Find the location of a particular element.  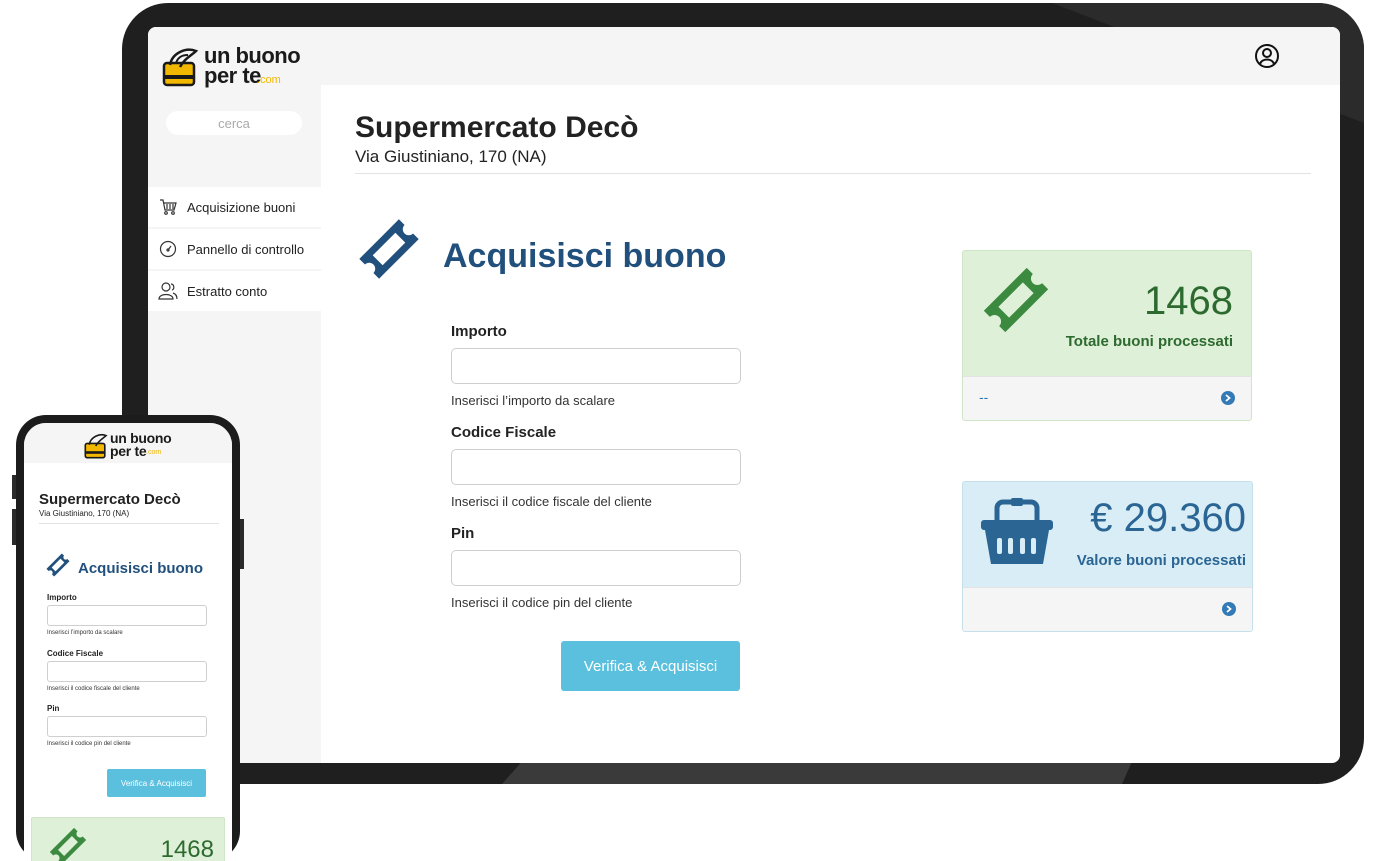

sidebar-item-estratto-conto: Estratto conto is located at coordinates (234, 291).